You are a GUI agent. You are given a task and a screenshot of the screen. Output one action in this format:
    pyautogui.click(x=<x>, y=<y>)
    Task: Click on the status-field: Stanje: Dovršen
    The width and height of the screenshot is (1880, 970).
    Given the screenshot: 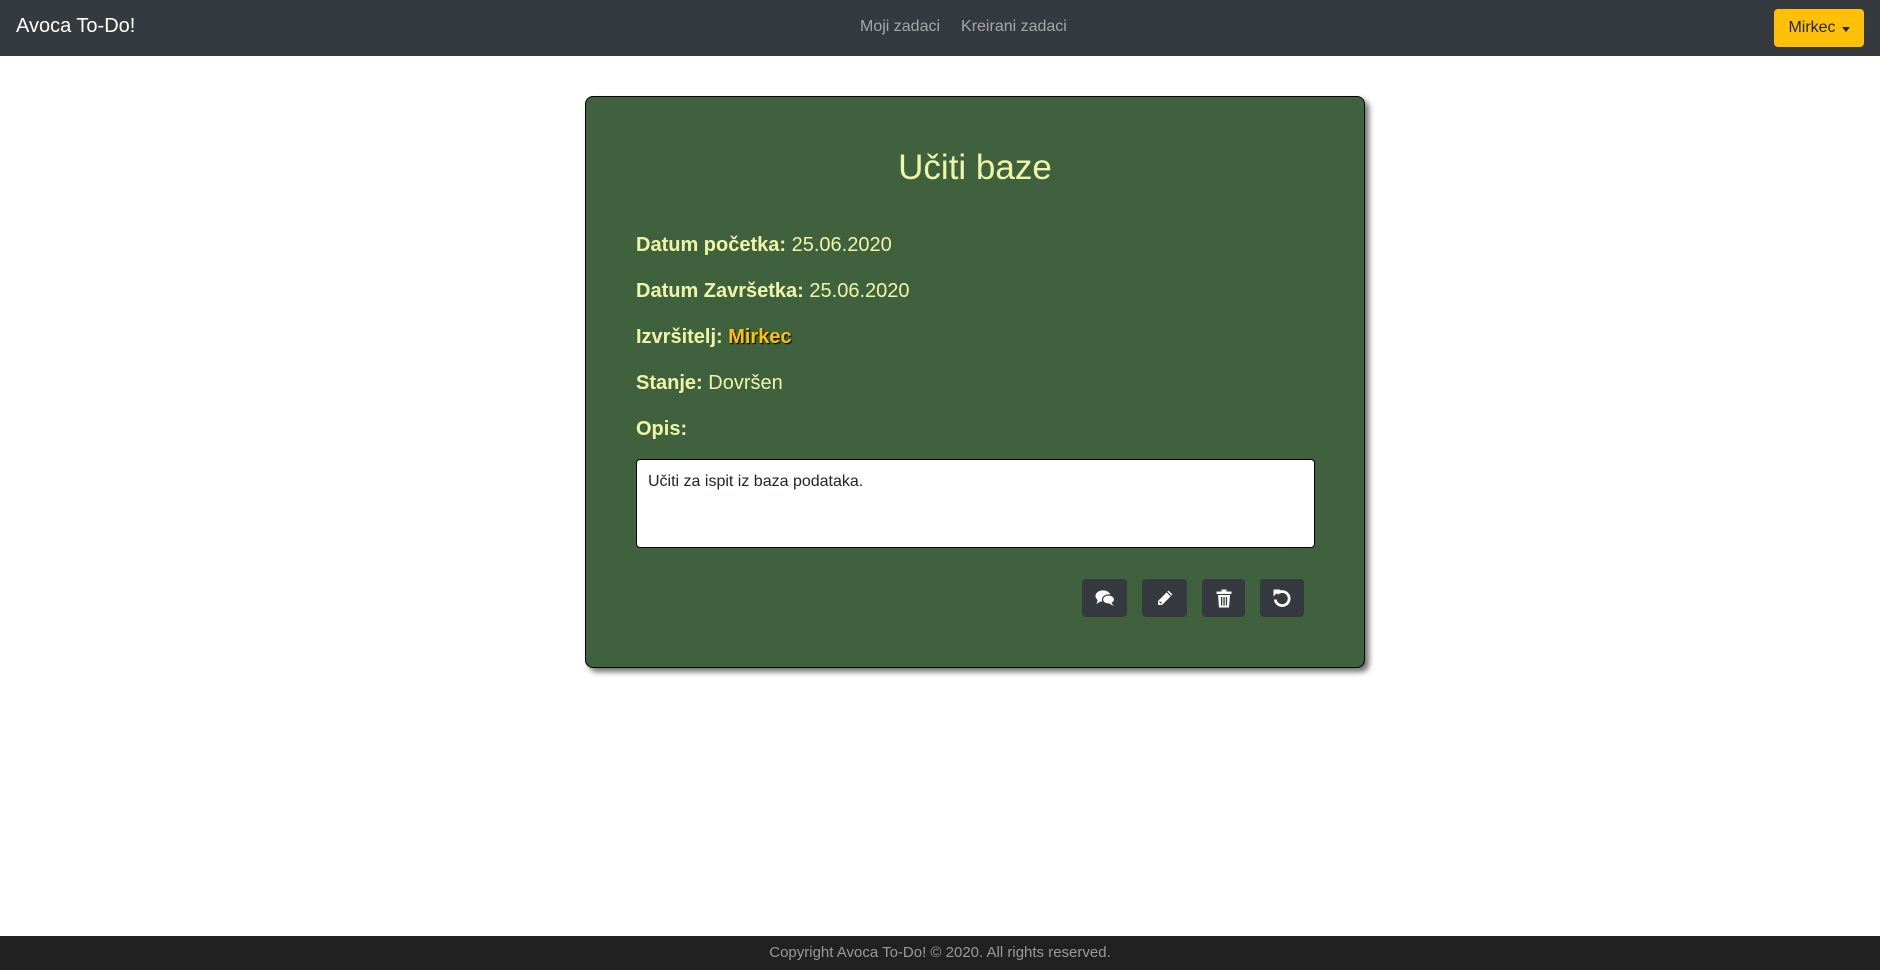 What is the action you would take?
    pyautogui.click(x=709, y=383)
    